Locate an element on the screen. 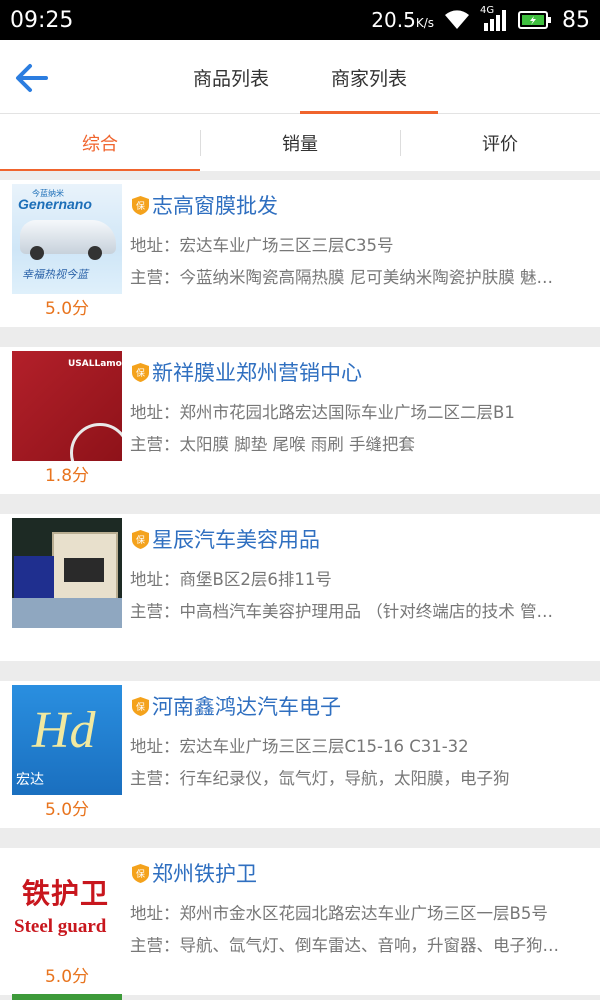 This screenshot has height=1000, width=600. shop-address: 地址：郑州市金水区花园北路宏达车业广场三区一层B5号 is located at coordinates (339, 913).